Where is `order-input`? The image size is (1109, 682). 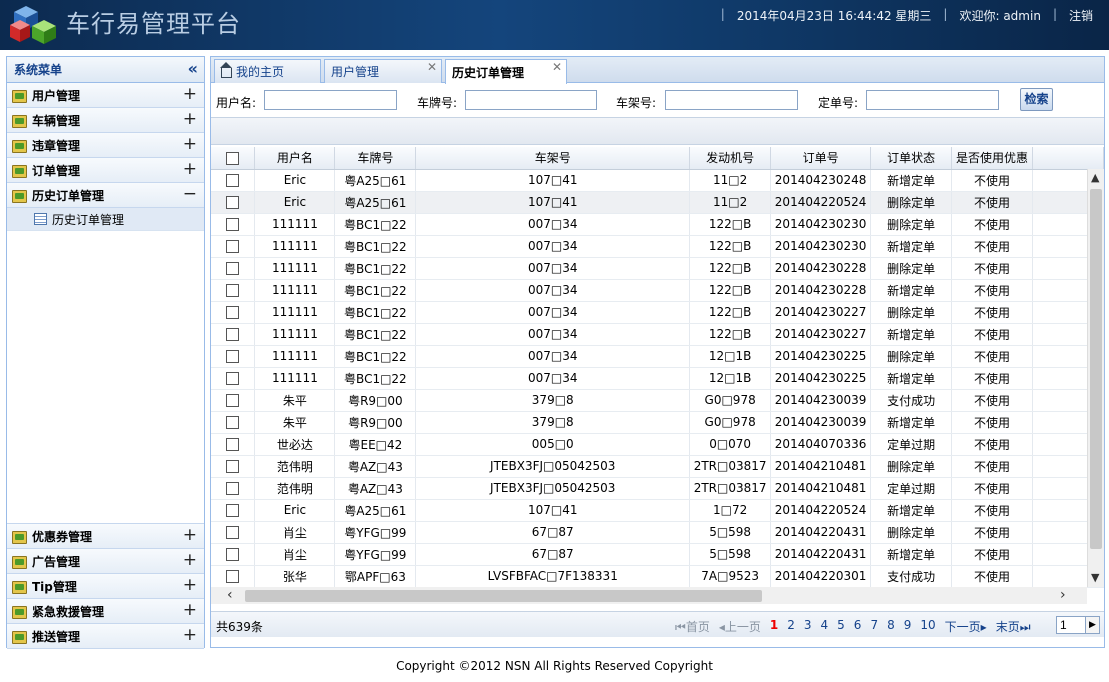 order-input is located at coordinates (932, 100).